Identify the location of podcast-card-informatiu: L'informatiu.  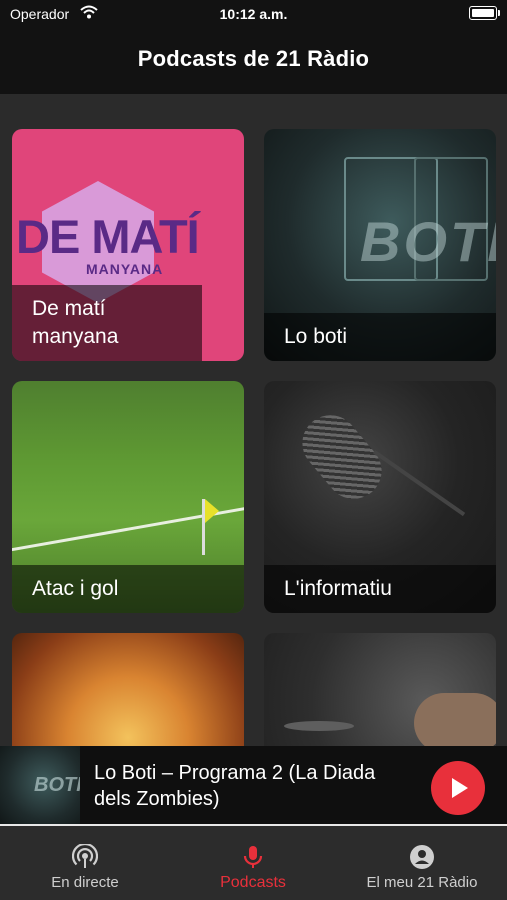
(380, 497).